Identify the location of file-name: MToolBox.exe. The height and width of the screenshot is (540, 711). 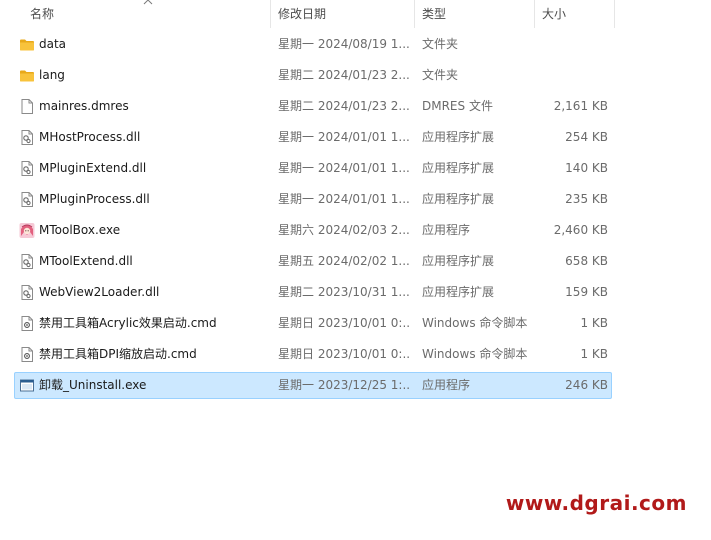
(80, 230).